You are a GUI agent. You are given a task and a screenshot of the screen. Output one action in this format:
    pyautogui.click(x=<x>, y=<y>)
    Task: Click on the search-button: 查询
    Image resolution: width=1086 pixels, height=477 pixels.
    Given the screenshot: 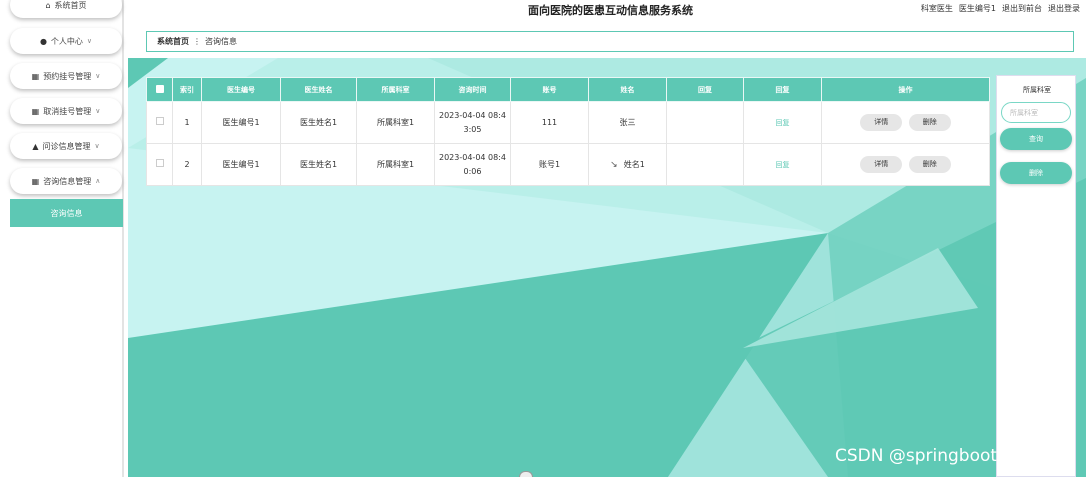 What is the action you would take?
    pyautogui.click(x=1036, y=139)
    